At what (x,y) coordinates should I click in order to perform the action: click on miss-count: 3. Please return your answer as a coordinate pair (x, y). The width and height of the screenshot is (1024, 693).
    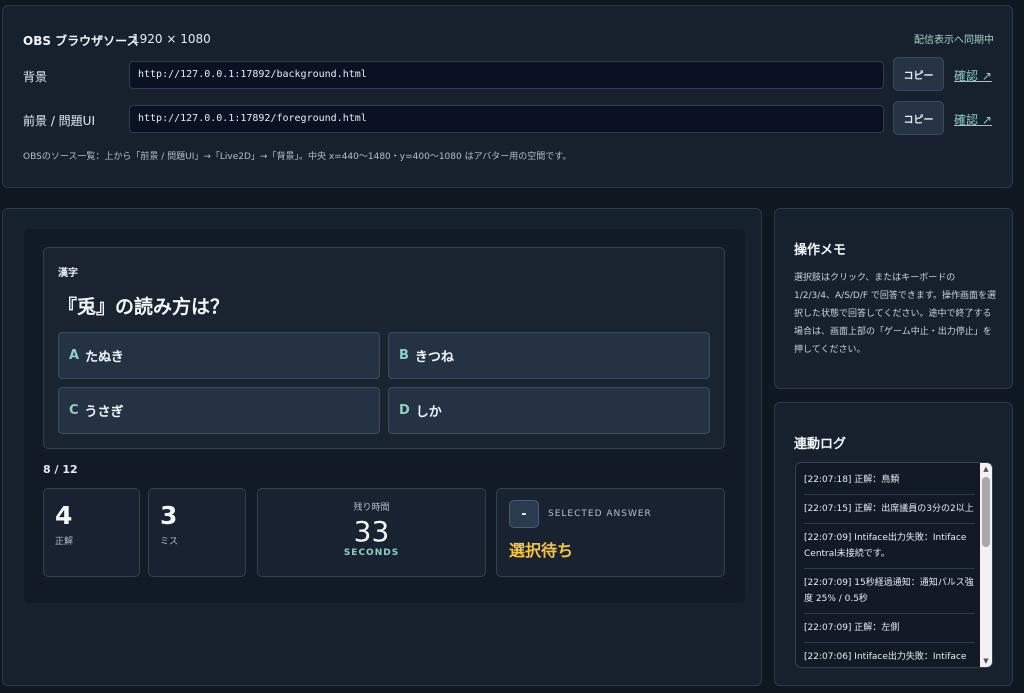
    Looking at the image, I should click on (169, 515).